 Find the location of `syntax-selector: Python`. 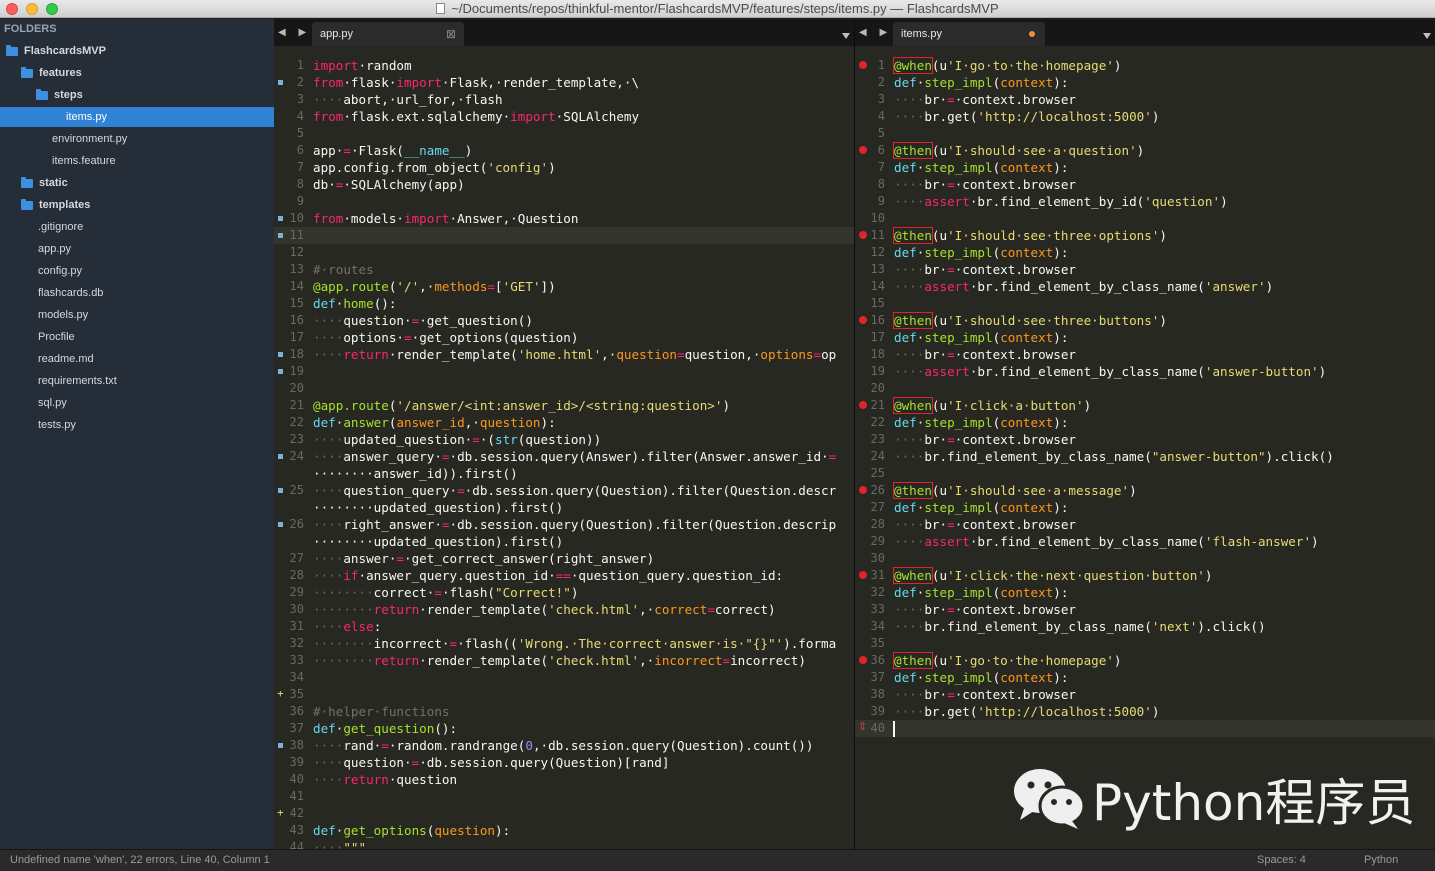

syntax-selector: Python is located at coordinates (1381, 860).